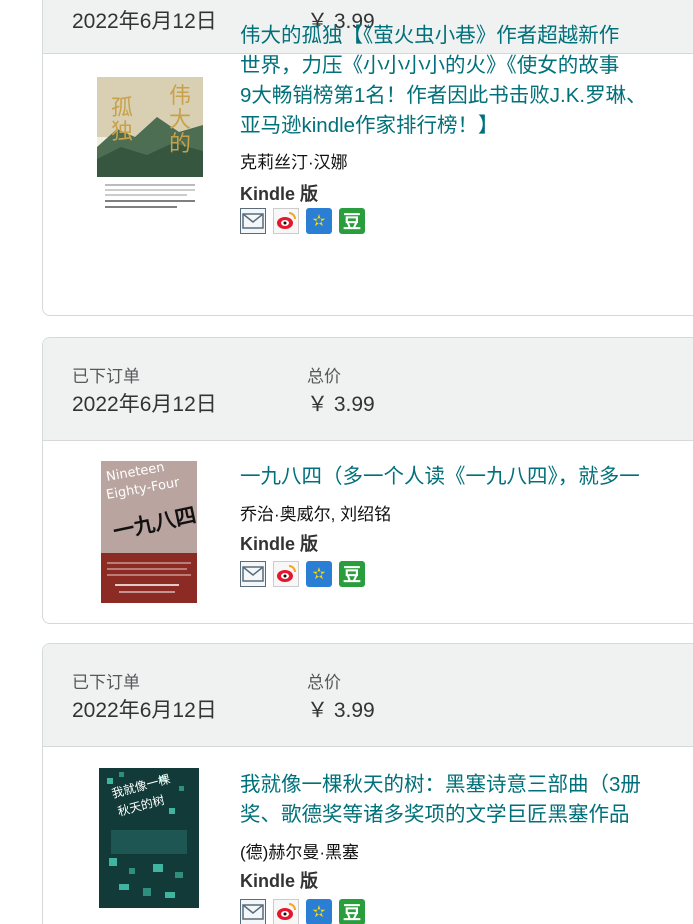  Describe the element at coordinates (466, 477) in the screenshot. I see `book-title-link: 一九八四（多一个人读《一九八四》，就多一` at that location.